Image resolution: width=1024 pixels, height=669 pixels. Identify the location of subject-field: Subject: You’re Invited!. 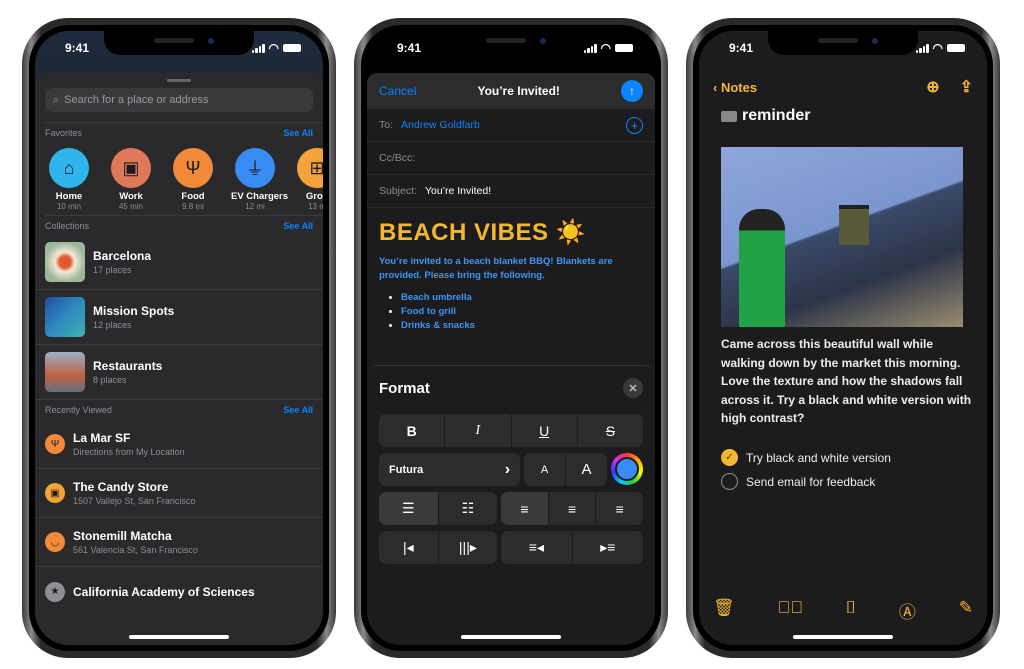
(511, 191).